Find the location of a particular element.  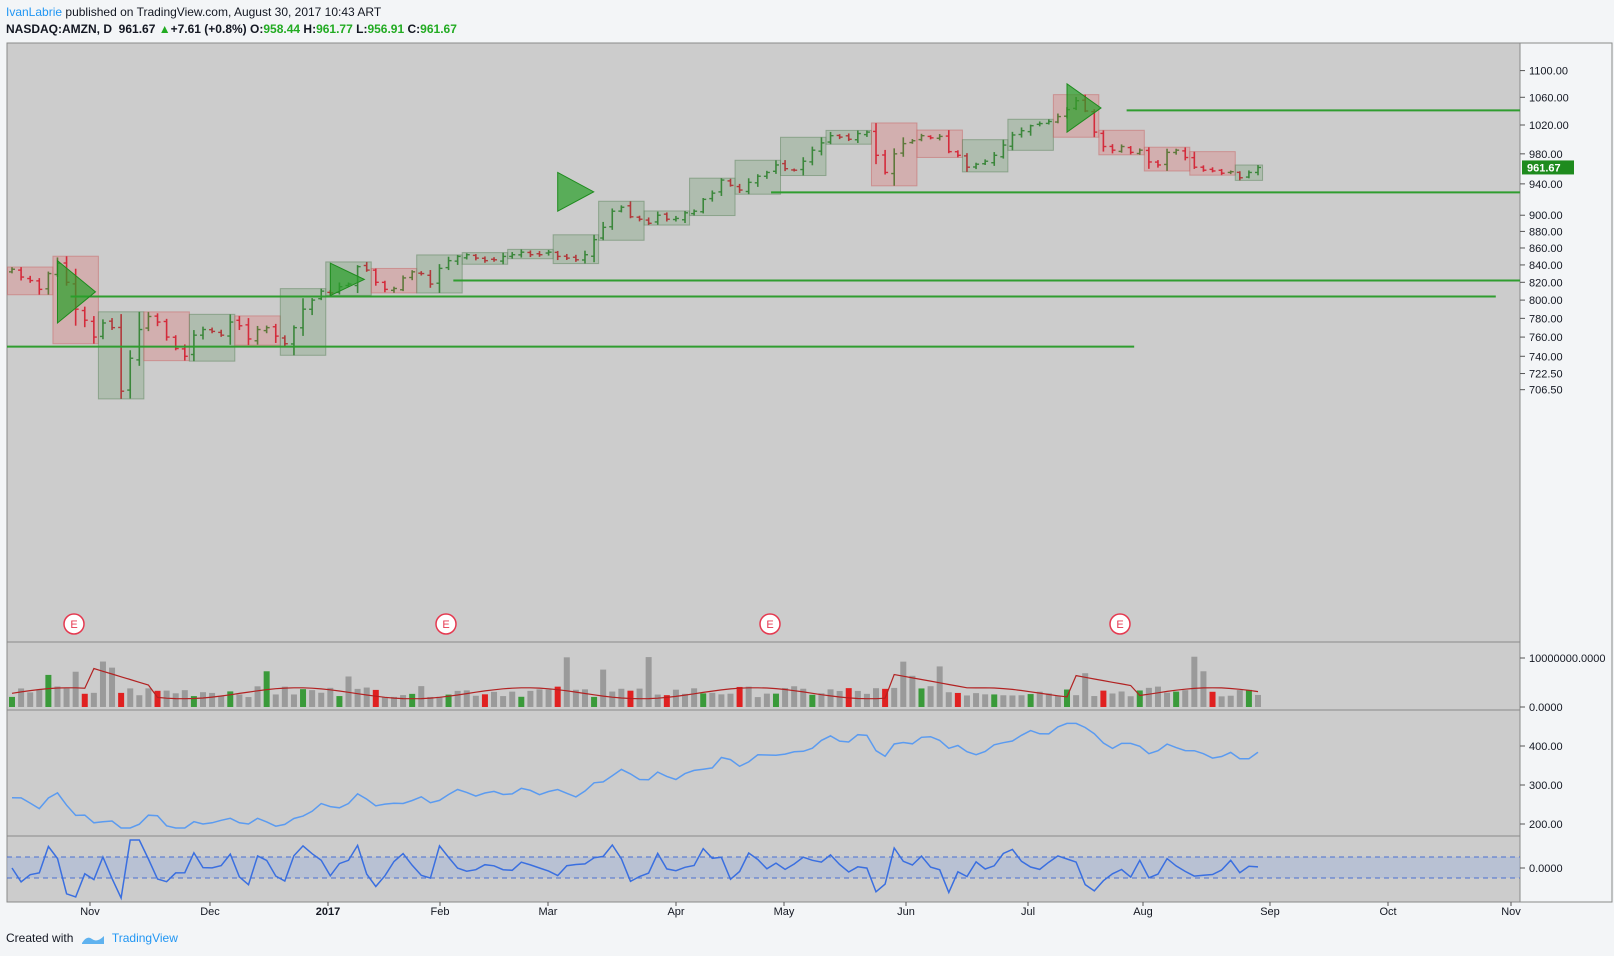

volume-pane is located at coordinates (763, 676).